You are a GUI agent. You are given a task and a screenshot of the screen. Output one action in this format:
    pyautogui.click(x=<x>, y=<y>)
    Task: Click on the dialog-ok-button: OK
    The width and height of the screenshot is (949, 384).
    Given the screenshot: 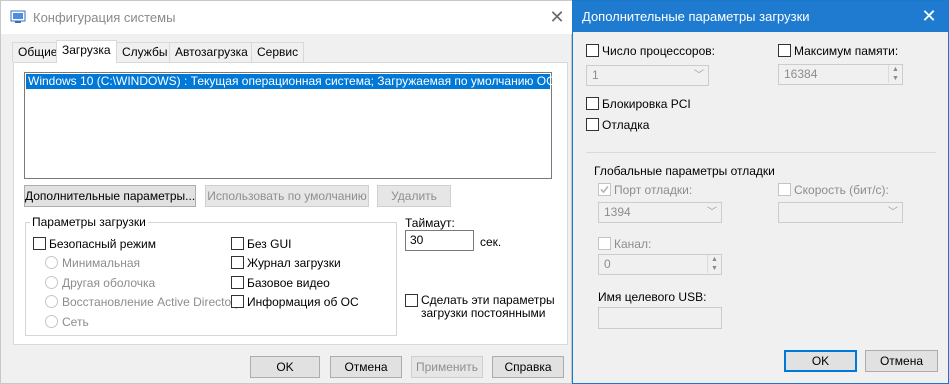 What is the action you would take?
    pyautogui.click(x=820, y=361)
    